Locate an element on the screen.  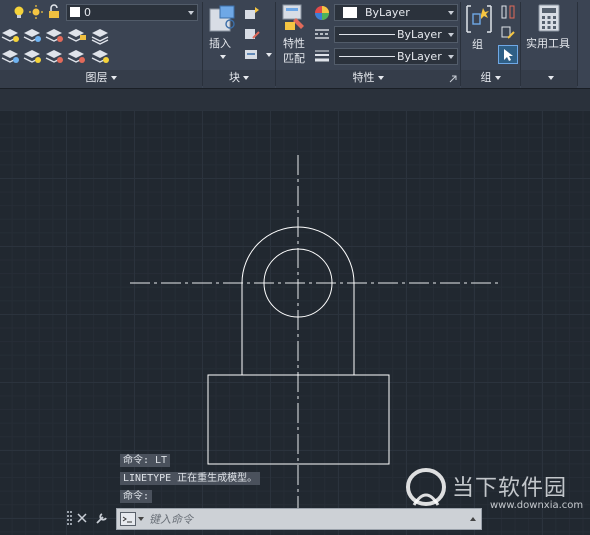
lineweight-icon is located at coordinates (322, 55).